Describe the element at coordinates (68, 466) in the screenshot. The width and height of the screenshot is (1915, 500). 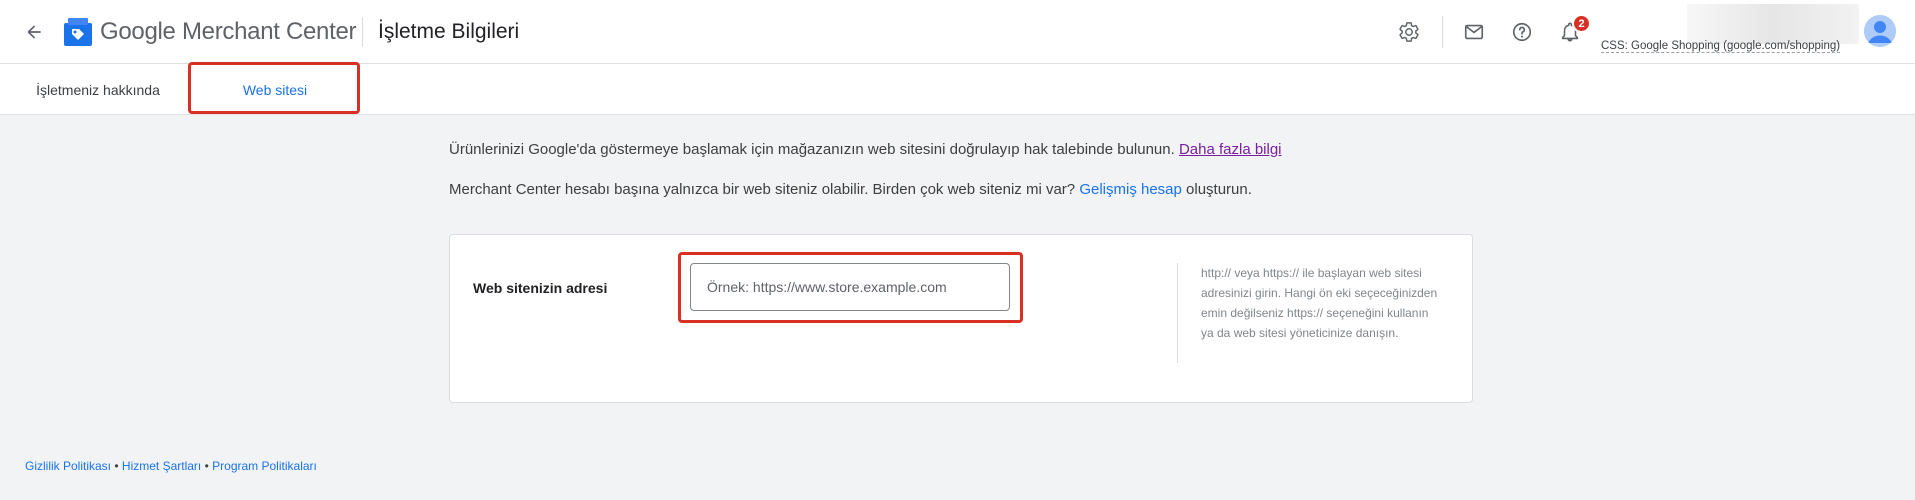
I see `privacy-policy-link: Gizlilik Politikası` at that location.